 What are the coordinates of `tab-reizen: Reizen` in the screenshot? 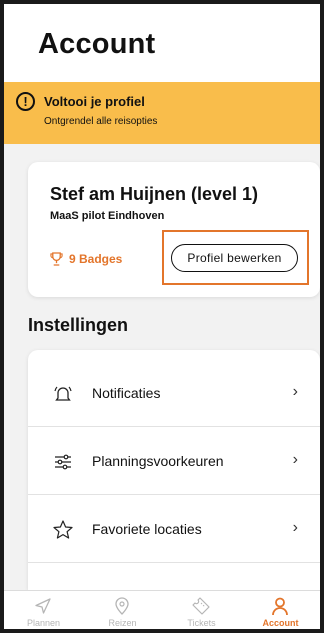 It's located at (122, 610).